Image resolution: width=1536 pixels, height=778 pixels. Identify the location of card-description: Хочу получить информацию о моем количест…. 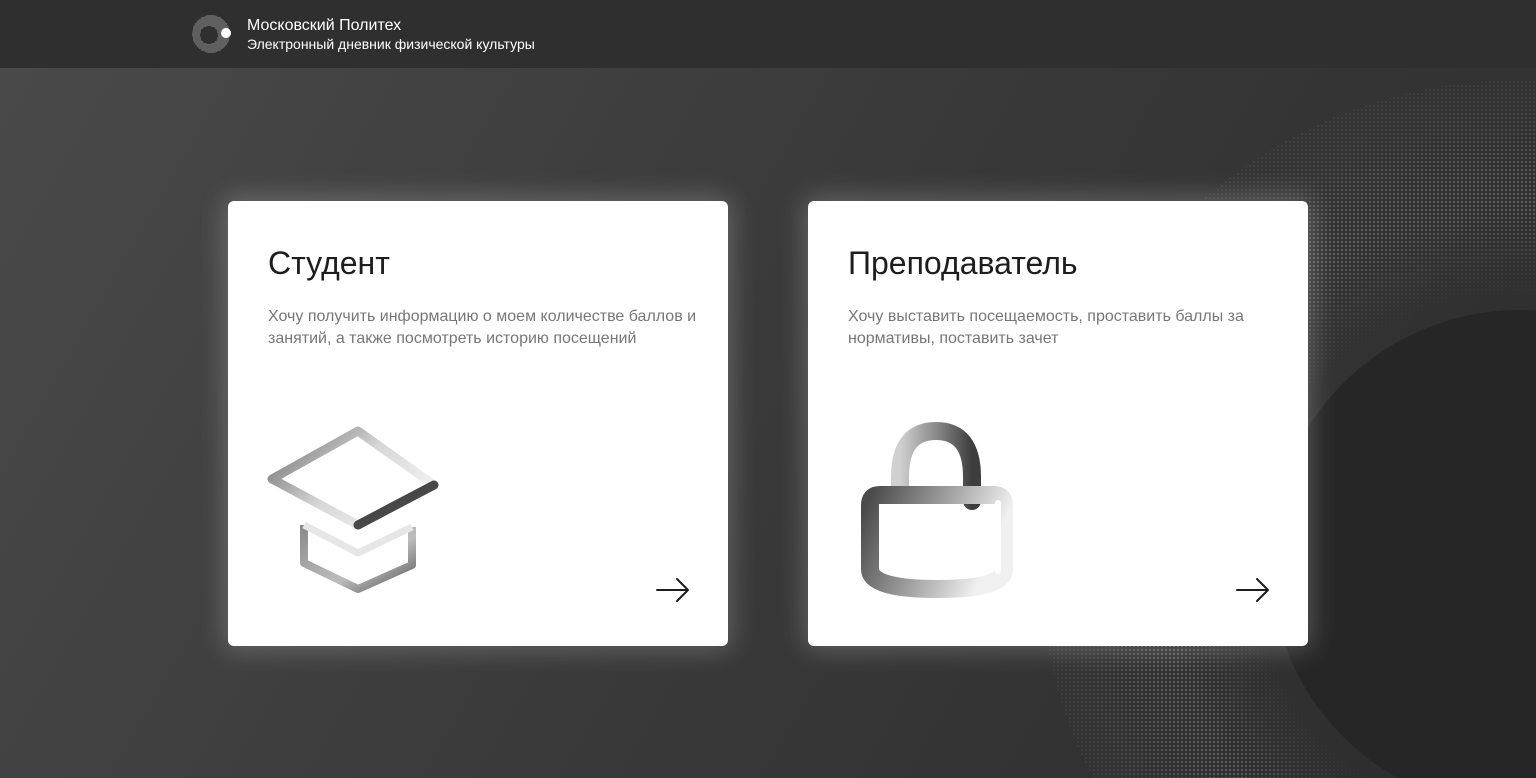
(482, 327).